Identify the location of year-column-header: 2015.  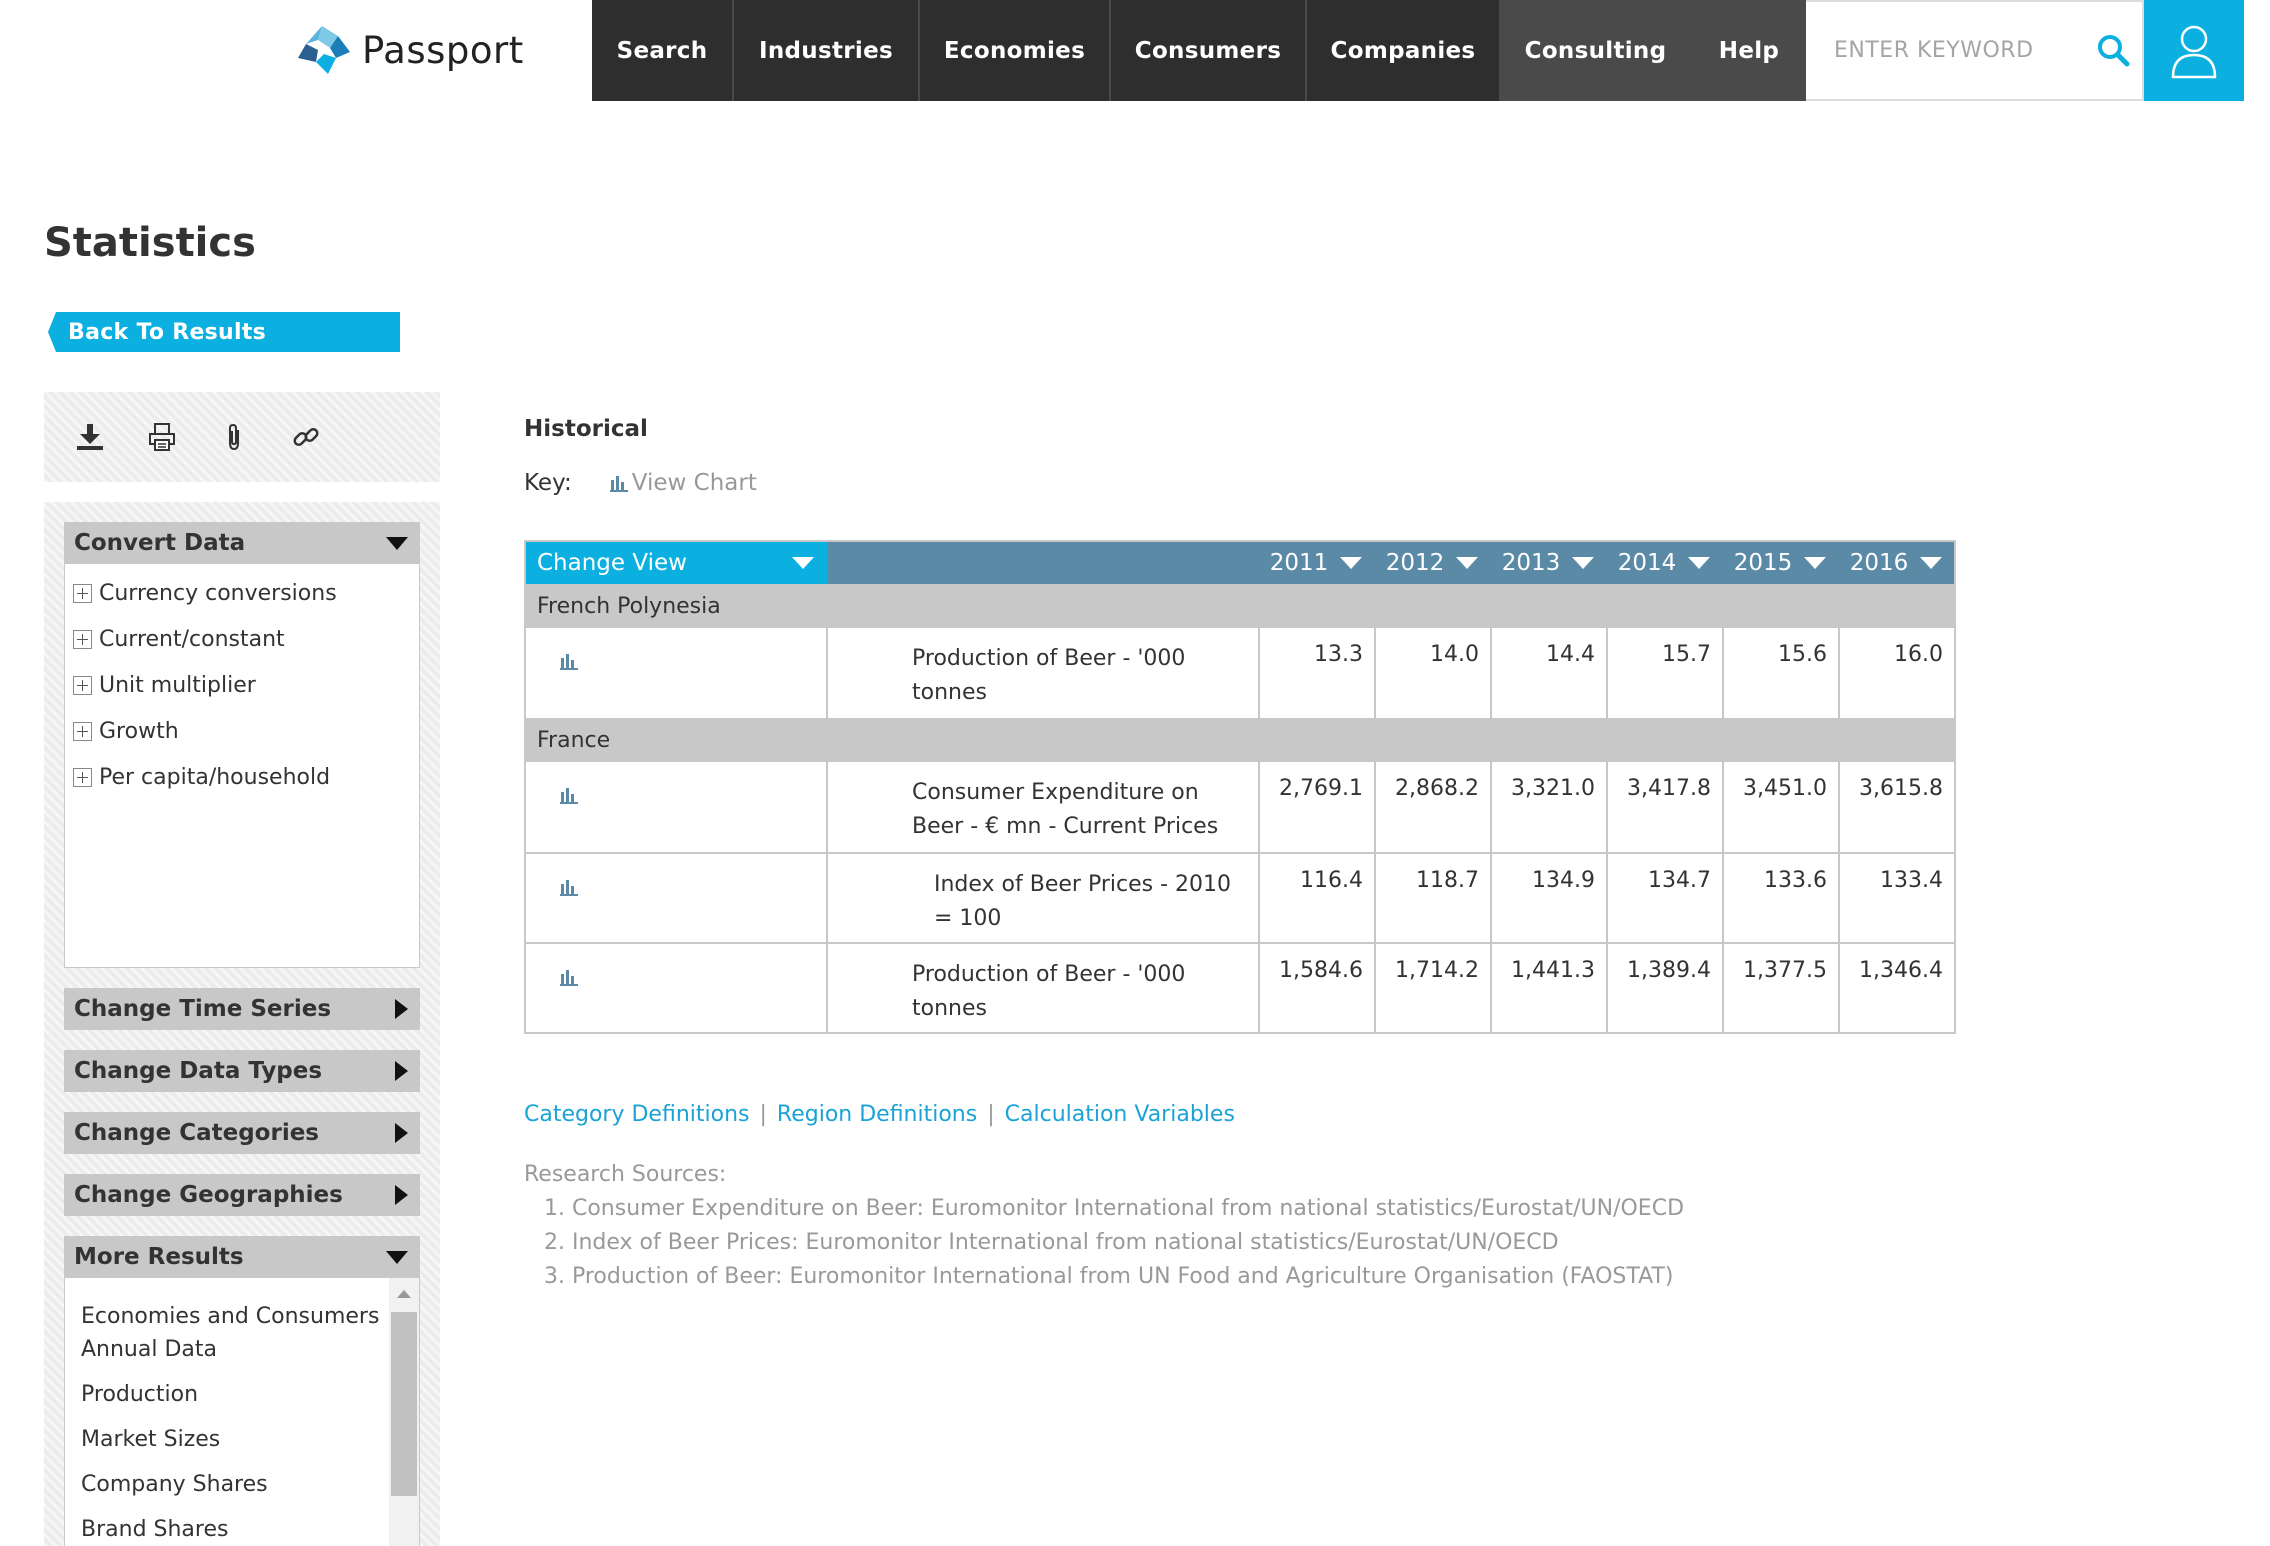
(1780, 563).